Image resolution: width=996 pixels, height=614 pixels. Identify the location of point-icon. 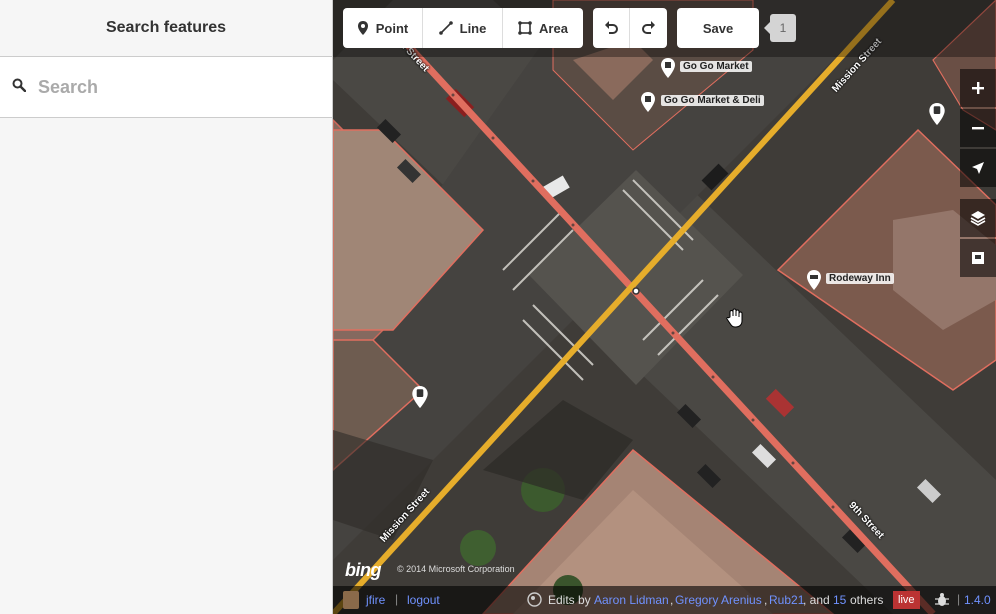
(362, 28).